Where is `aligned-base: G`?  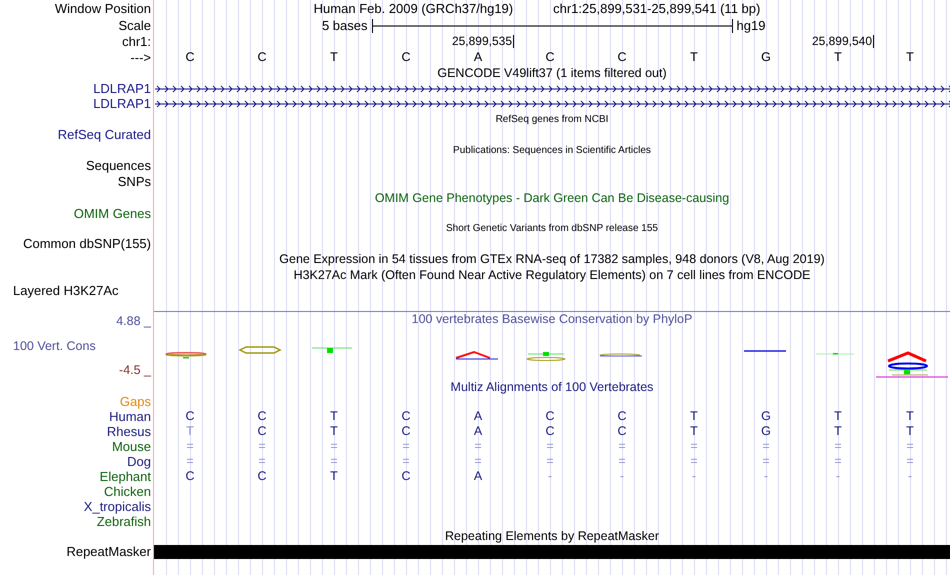 aligned-base: G is located at coordinates (766, 416).